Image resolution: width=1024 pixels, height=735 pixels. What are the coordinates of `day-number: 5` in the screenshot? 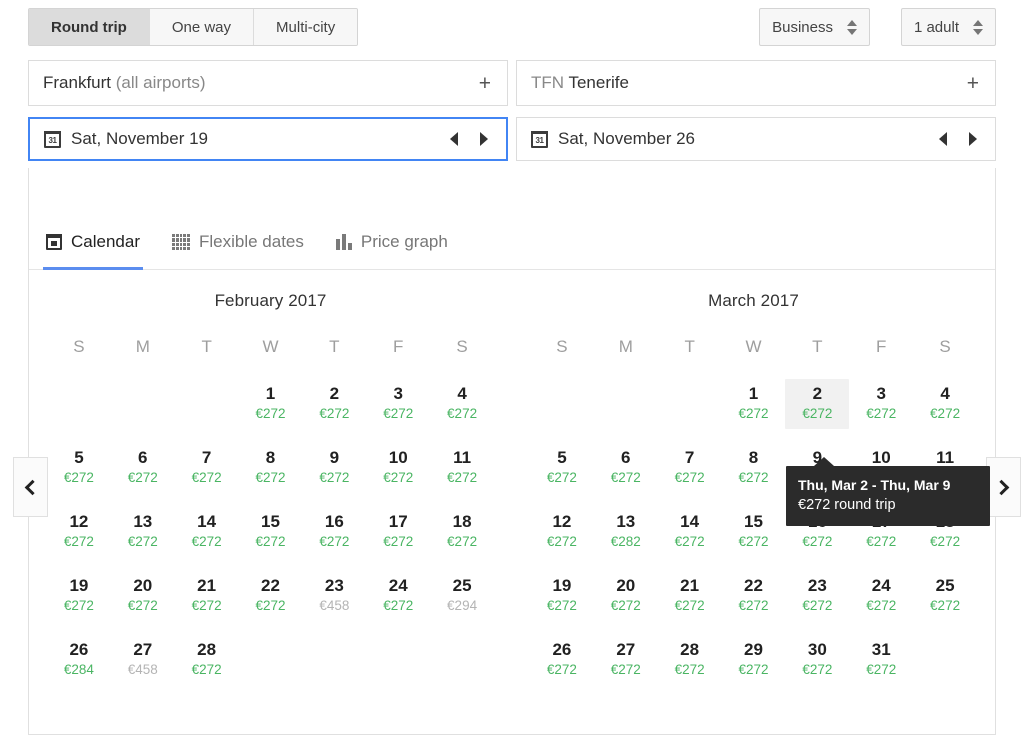 It's located at (79, 457).